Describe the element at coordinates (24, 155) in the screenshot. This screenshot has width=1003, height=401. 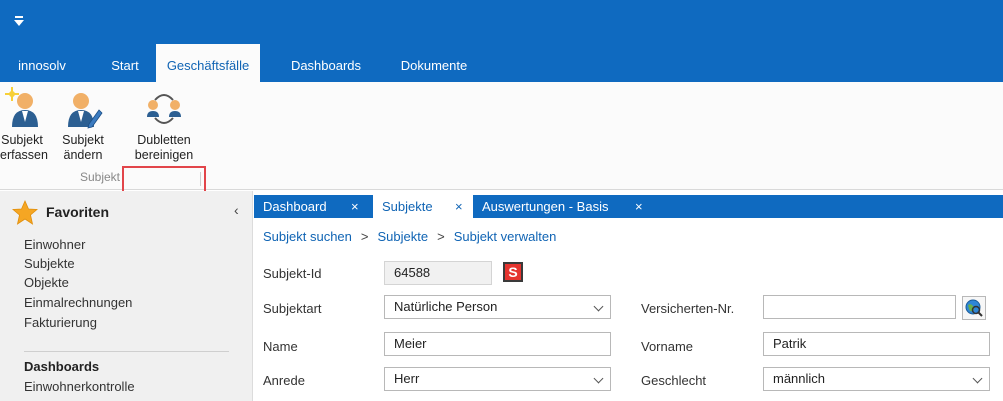
I see `subjekt-erfassen-label-2: erfassen` at that location.